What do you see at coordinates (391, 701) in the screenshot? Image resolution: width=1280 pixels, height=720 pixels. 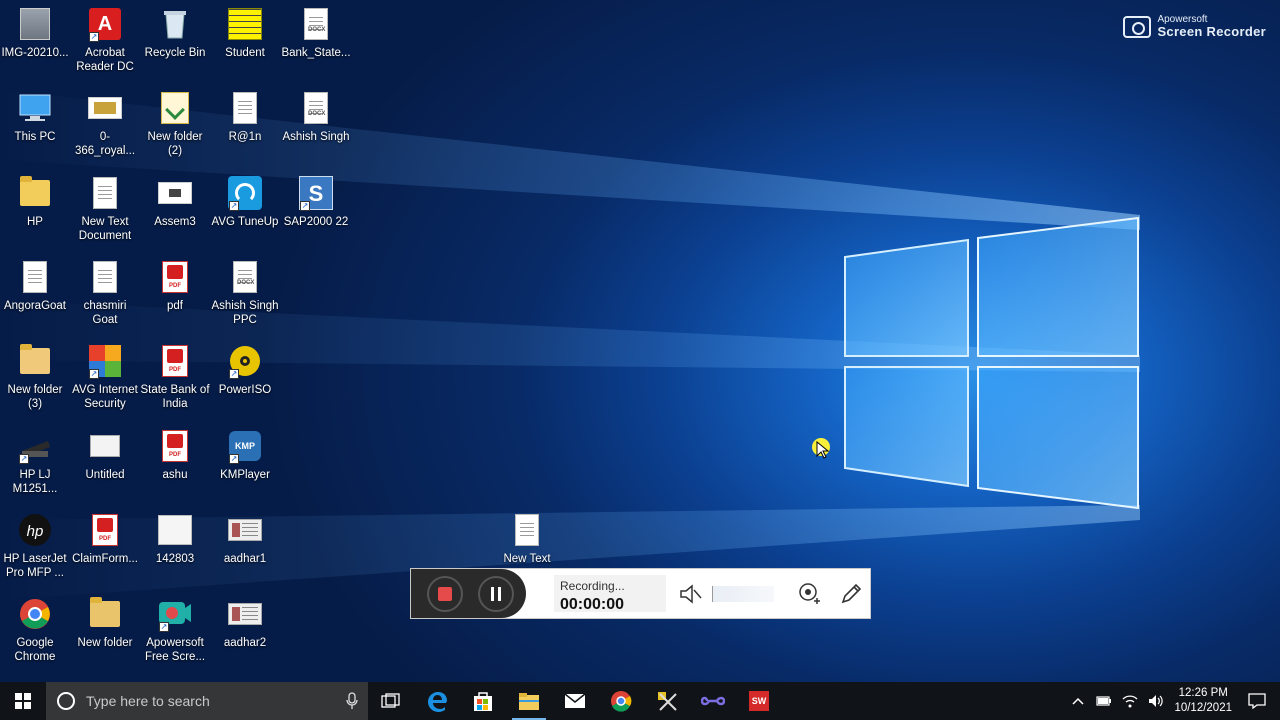 I see `task-view-button` at bounding box center [391, 701].